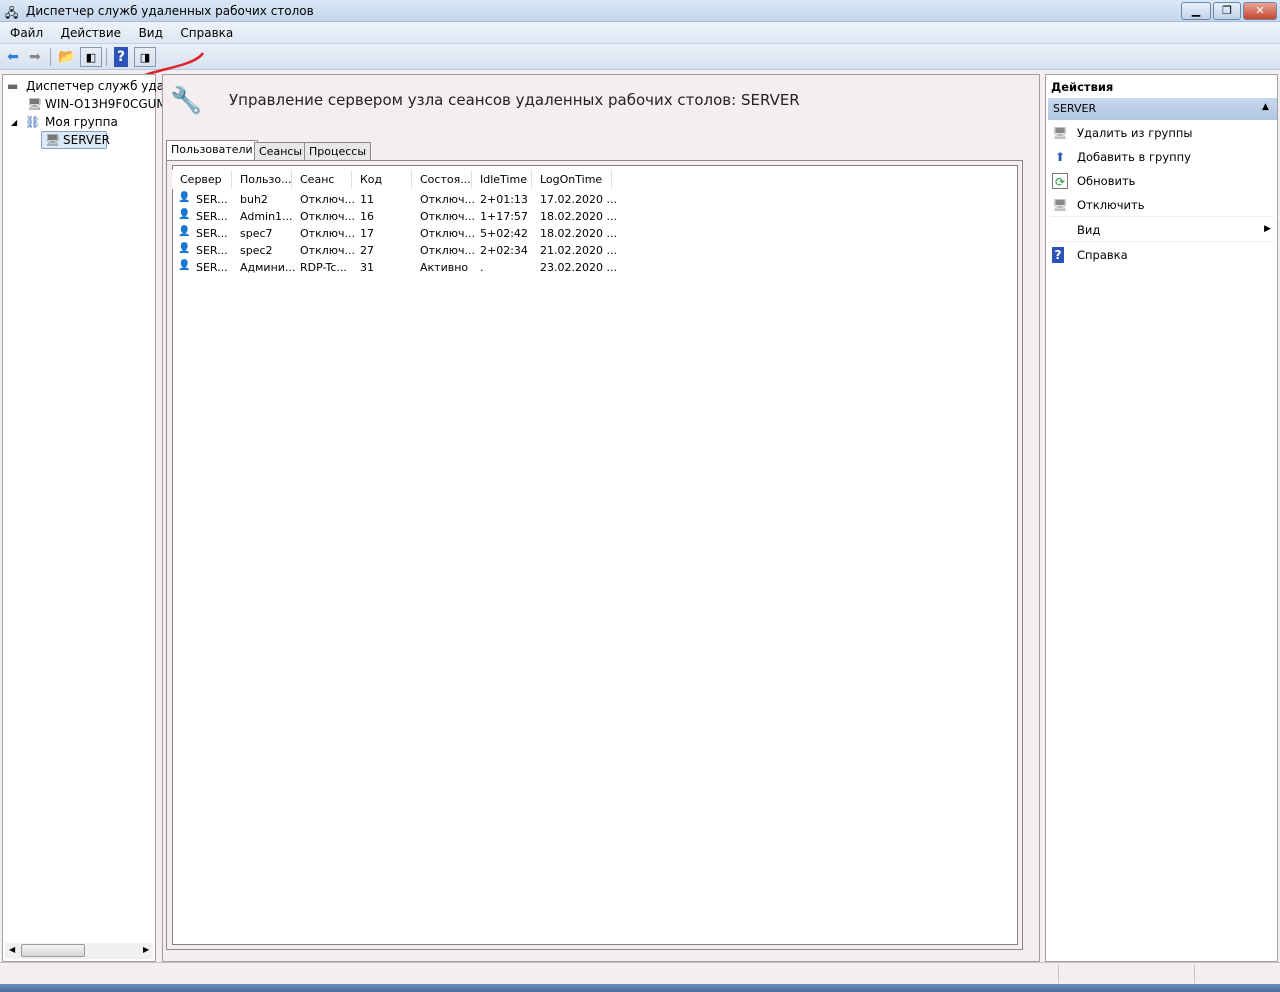  Describe the element at coordinates (281, 151) in the screenshot. I see `tab-sessions: Сеансы` at that location.